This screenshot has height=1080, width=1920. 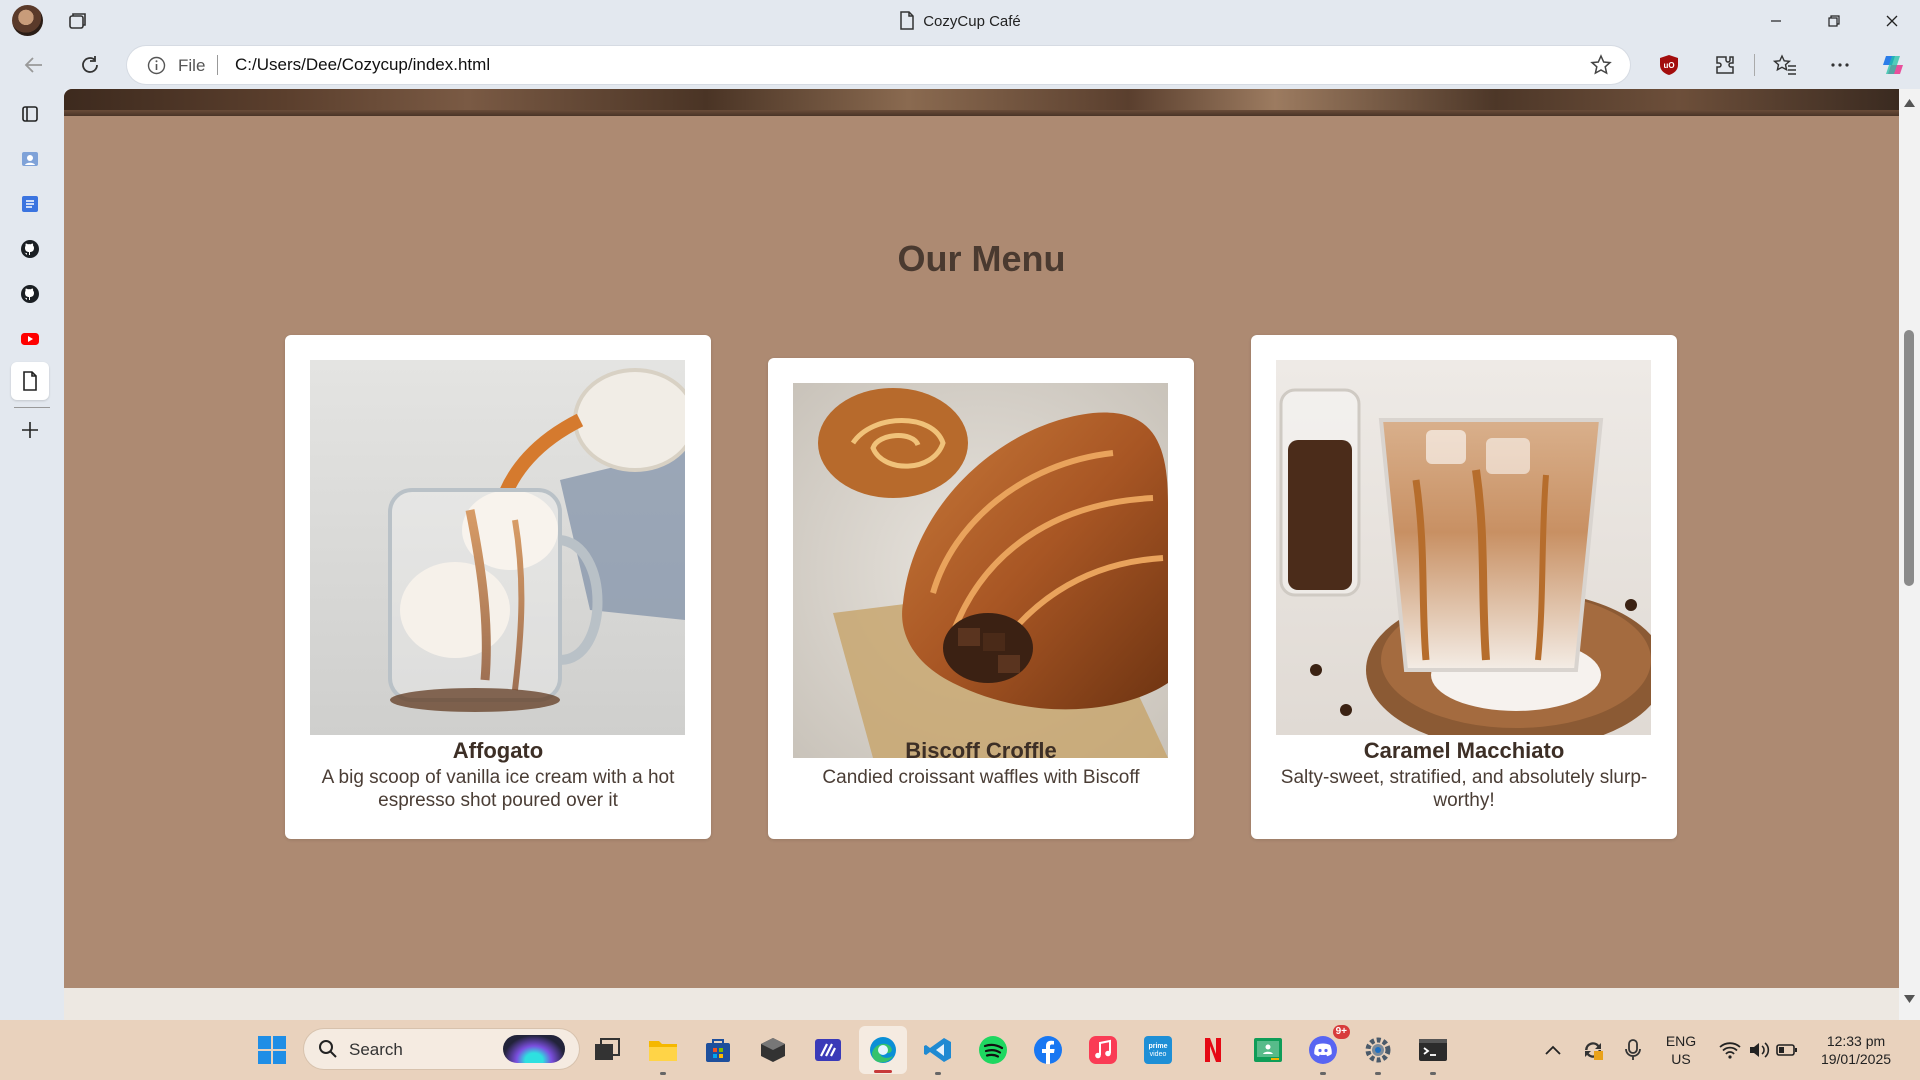 What do you see at coordinates (980, 570) in the screenshot?
I see `biscoff-croffle-photo` at bounding box center [980, 570].